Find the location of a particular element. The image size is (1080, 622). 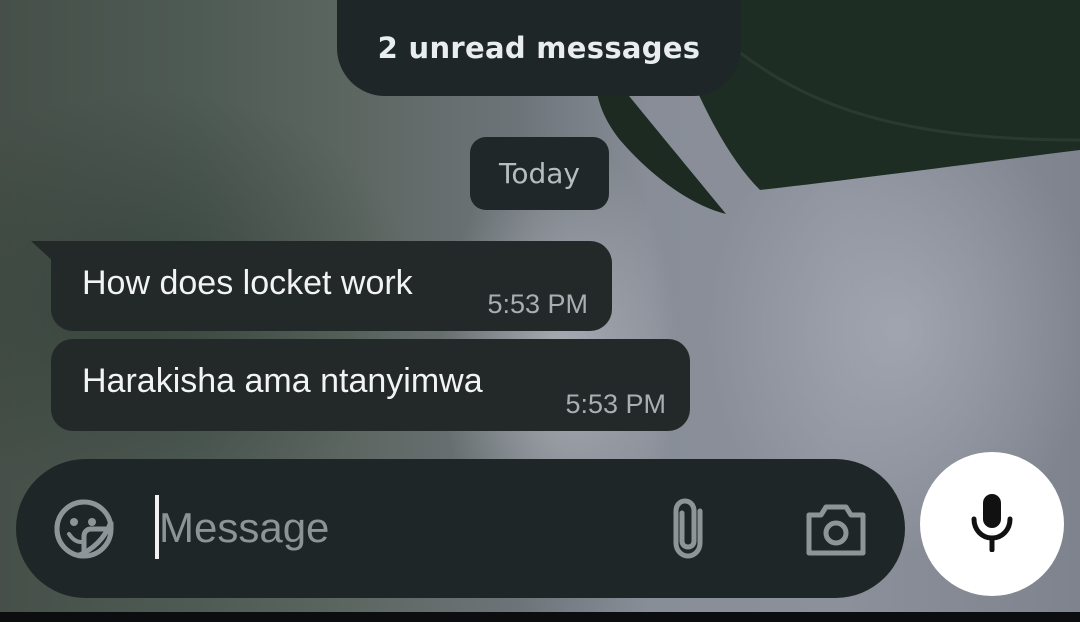

camera-icon is located at coordinates (836, 529).